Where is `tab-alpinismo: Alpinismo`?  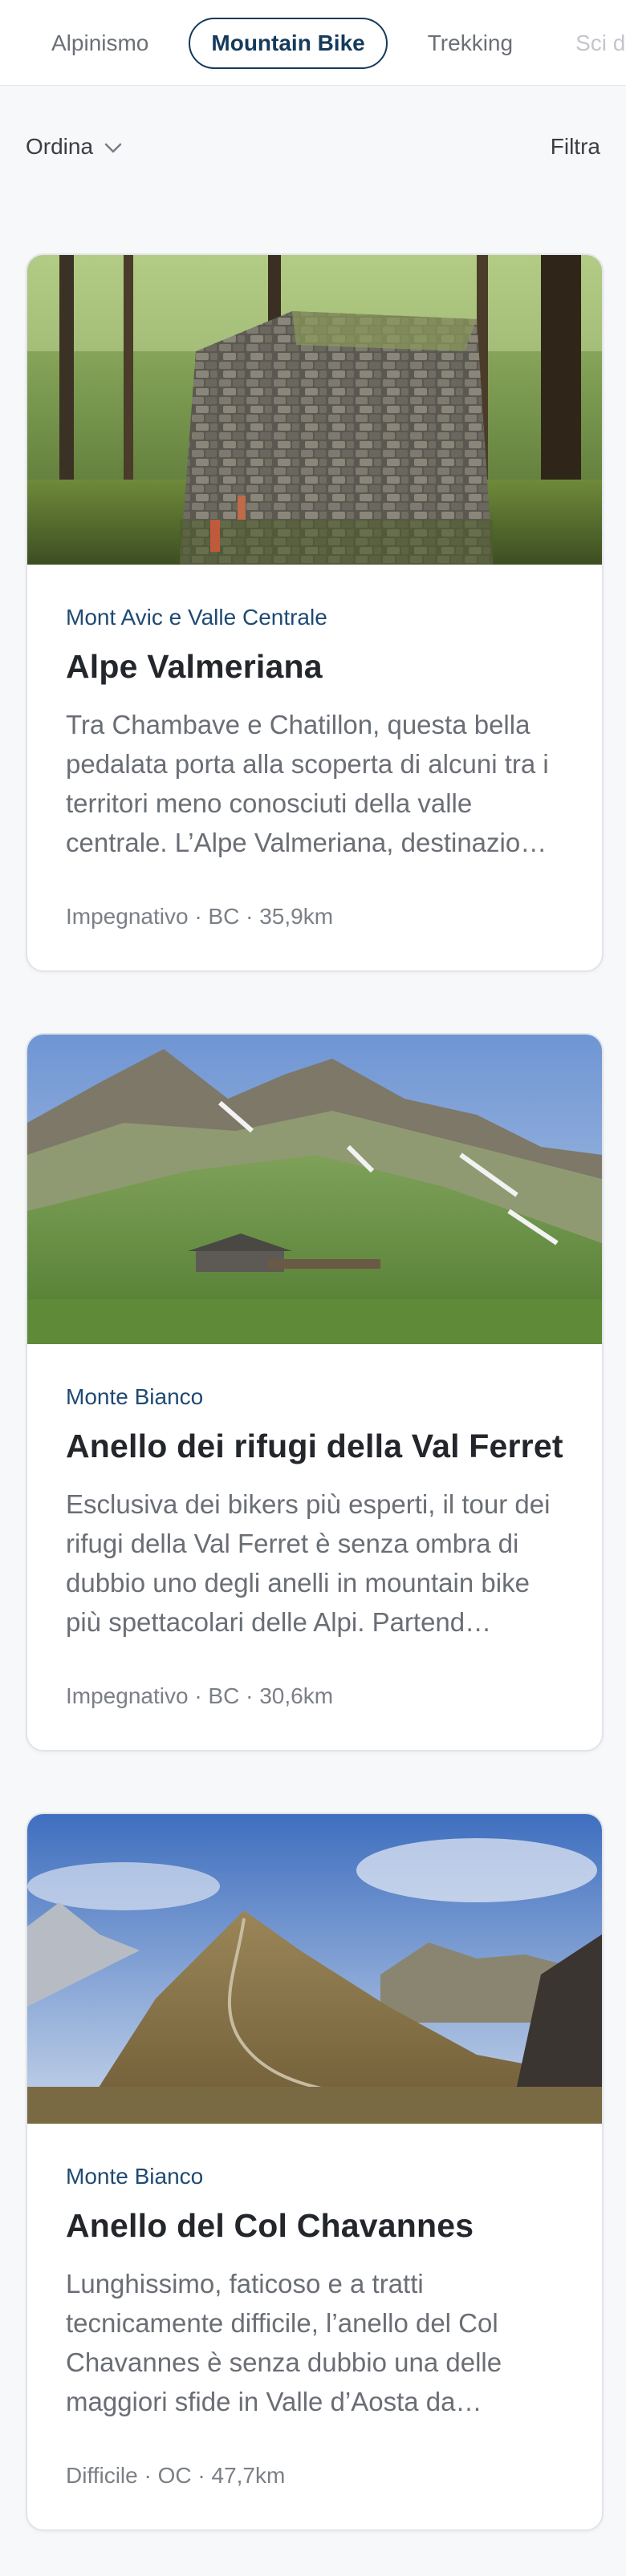 tab-alpinismo: Alpinismo is located at coordinates (100, 43).